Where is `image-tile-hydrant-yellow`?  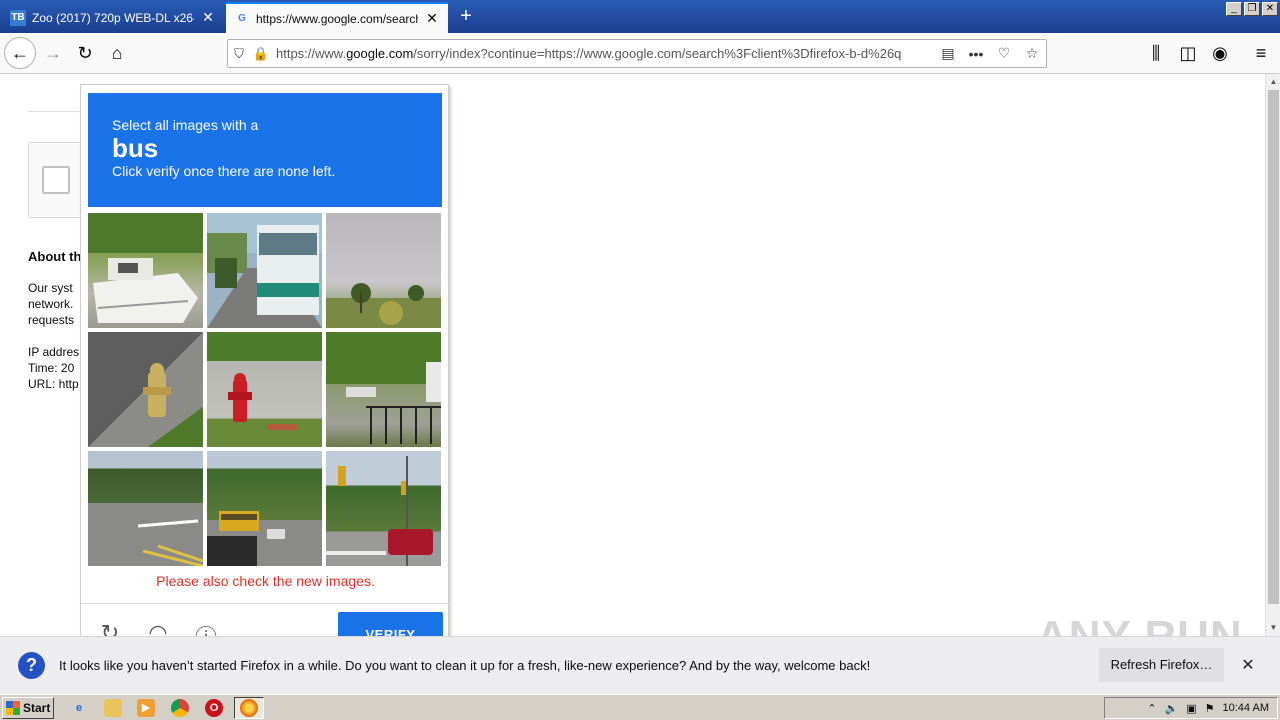 image-tile-hydrant-yellow is located at coordinates (145, 389).